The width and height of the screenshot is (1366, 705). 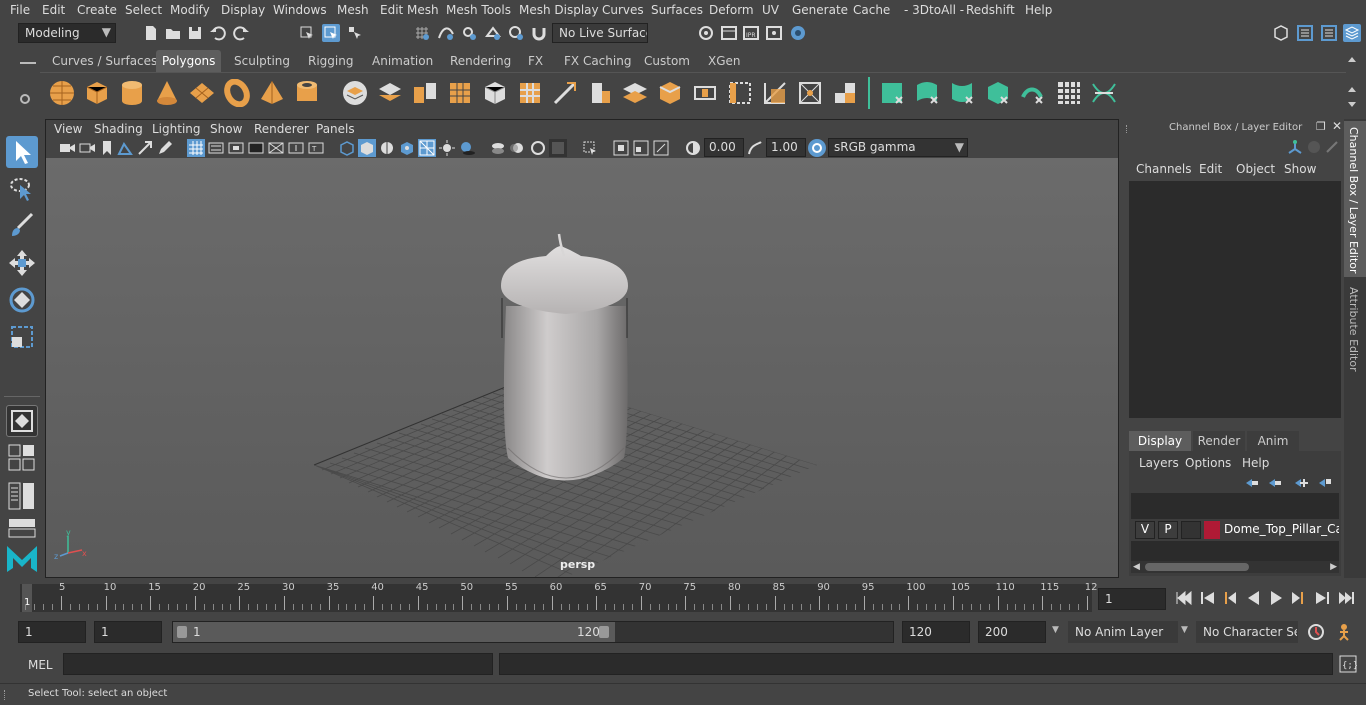 What do you see at coordinates (67, 148) in the screenshot?
I see `camera-select-icon` at bounding box center [67, 148].